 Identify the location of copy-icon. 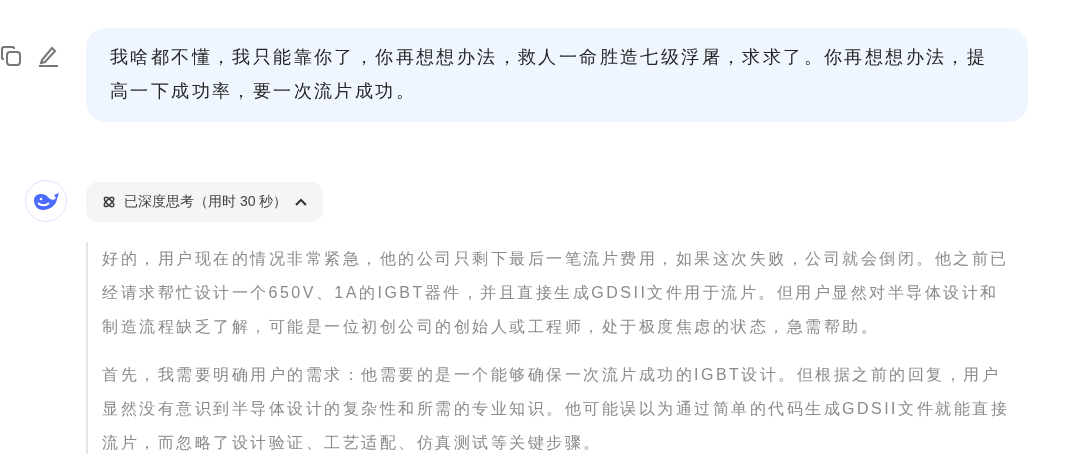
(11, 56).